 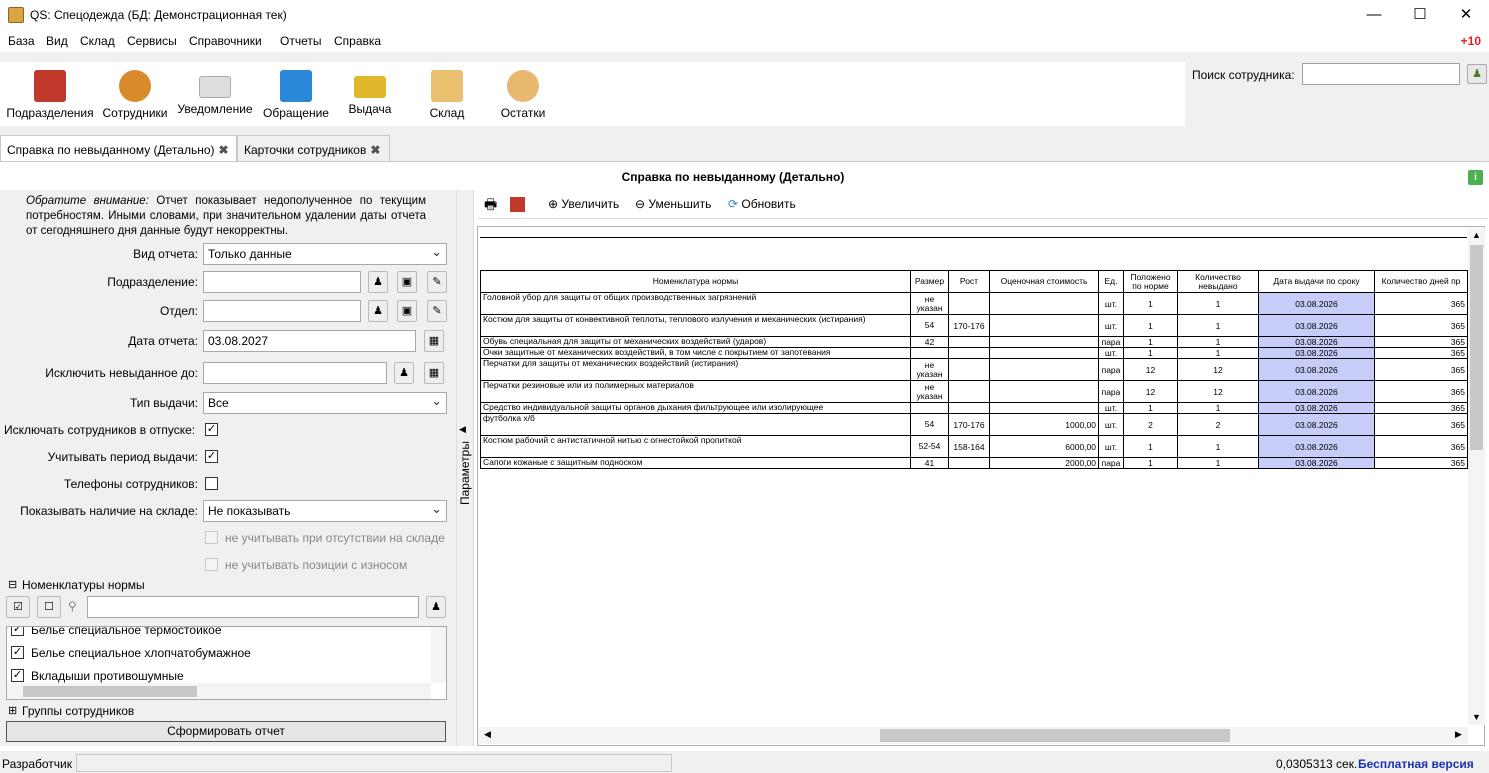 I want to click on toolbar-issue-button: Выдача, so click(x=370, y=94).